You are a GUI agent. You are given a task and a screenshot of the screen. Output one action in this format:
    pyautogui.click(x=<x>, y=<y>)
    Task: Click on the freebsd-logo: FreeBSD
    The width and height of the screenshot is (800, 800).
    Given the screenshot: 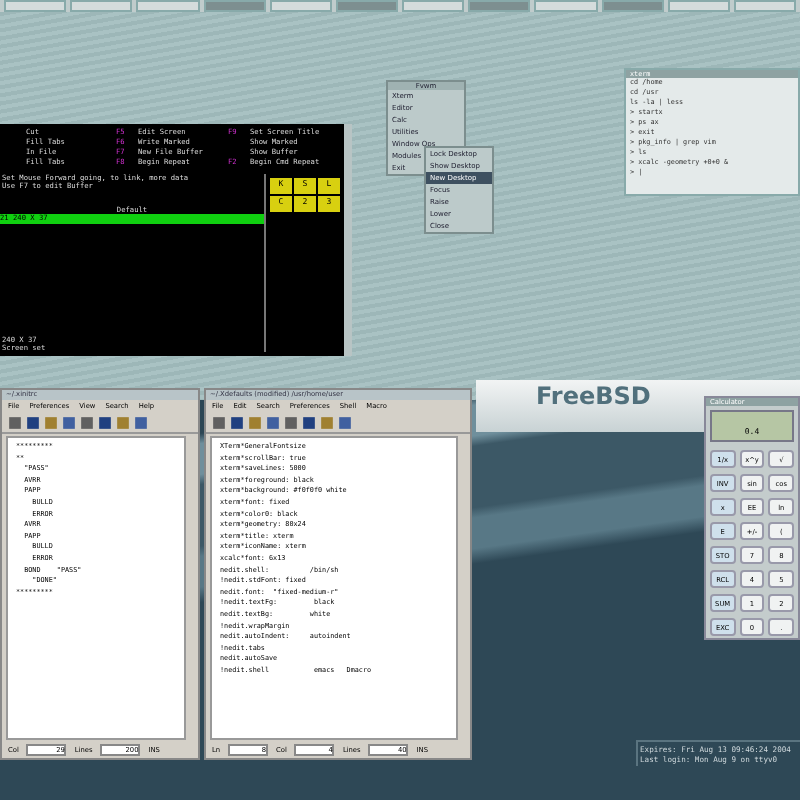 What is the action you would take?
    pyautogui.click(x=593, y=396)
    